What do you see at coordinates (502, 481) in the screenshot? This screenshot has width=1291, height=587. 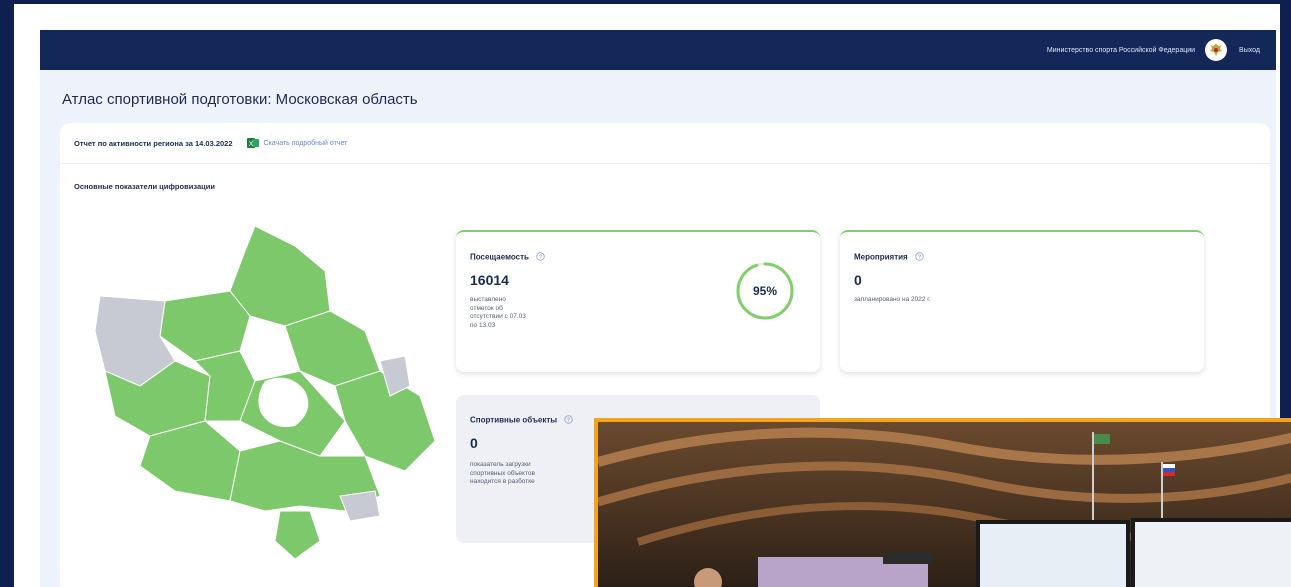 I see `facilities-desc-line: находится в разботке` at bounding box center [502, 481].